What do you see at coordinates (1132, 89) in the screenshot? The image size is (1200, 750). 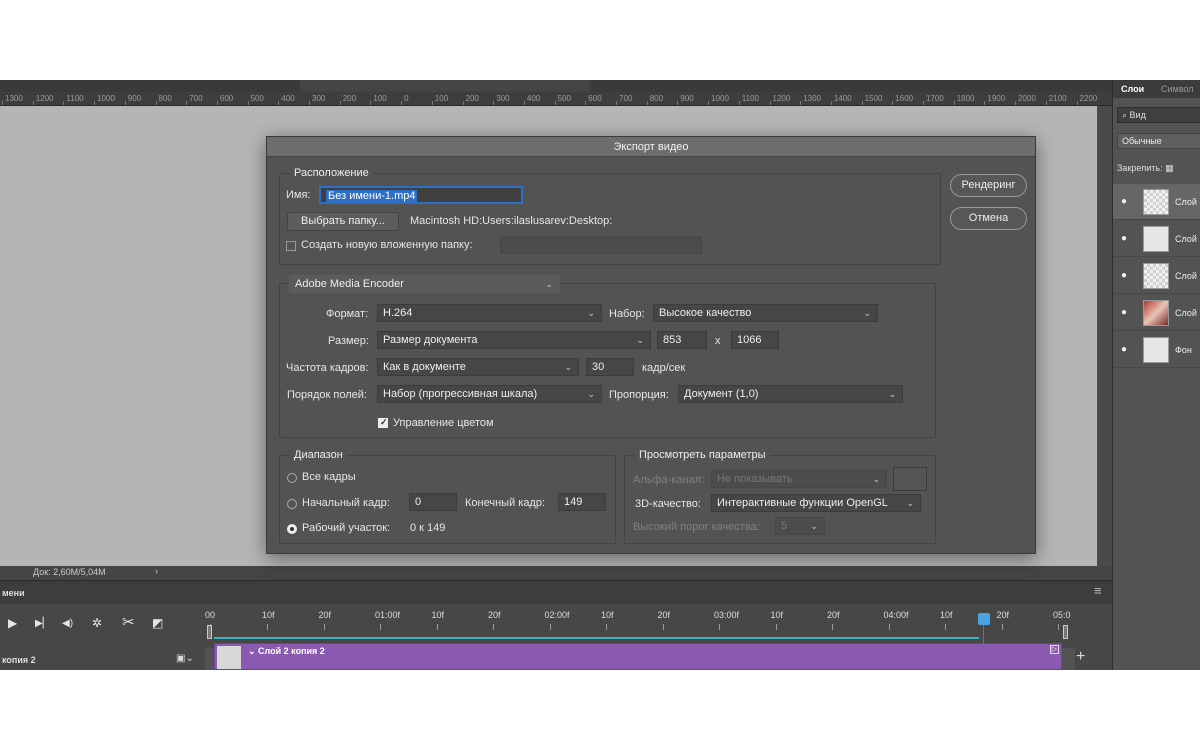 I see `tab-layers: Слои` at bounding box center [1132, 89].